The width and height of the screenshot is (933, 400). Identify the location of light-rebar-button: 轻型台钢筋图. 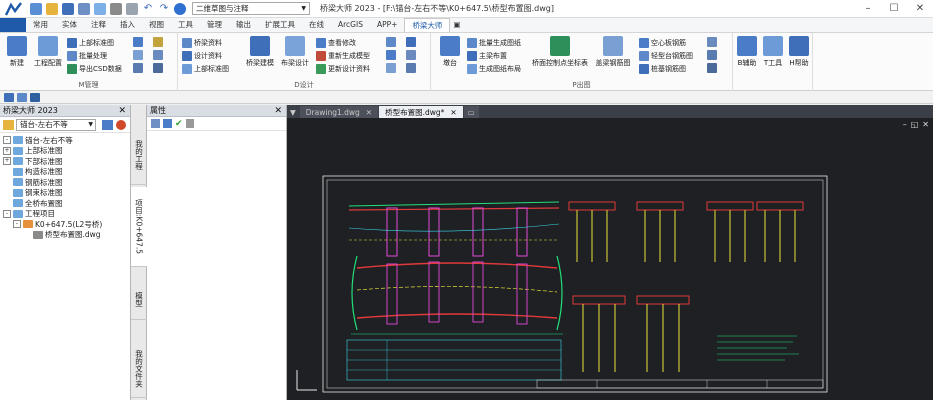
(666, 55).